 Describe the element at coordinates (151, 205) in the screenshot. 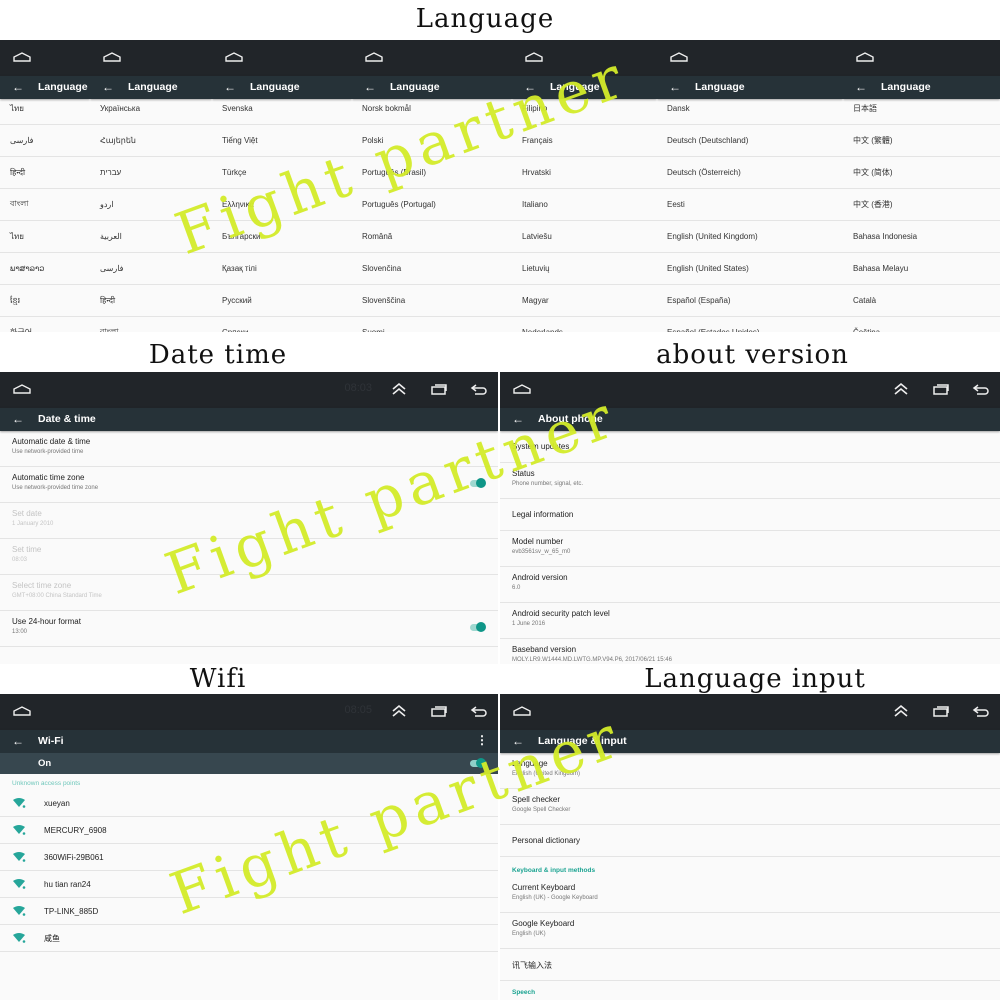

I see `language-option: اردو` at that location.